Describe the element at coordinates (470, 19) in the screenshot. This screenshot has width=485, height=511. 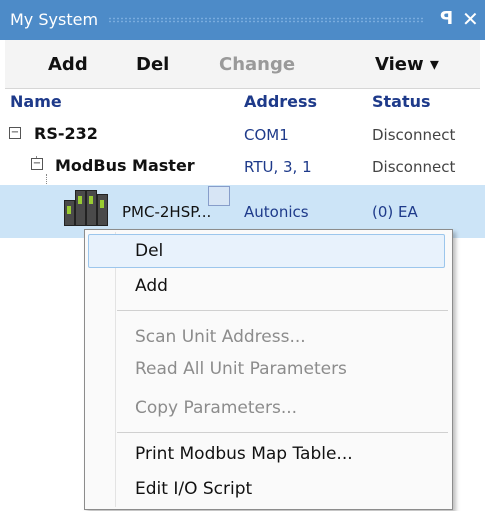
I see `close-icon: ✕` at that location.